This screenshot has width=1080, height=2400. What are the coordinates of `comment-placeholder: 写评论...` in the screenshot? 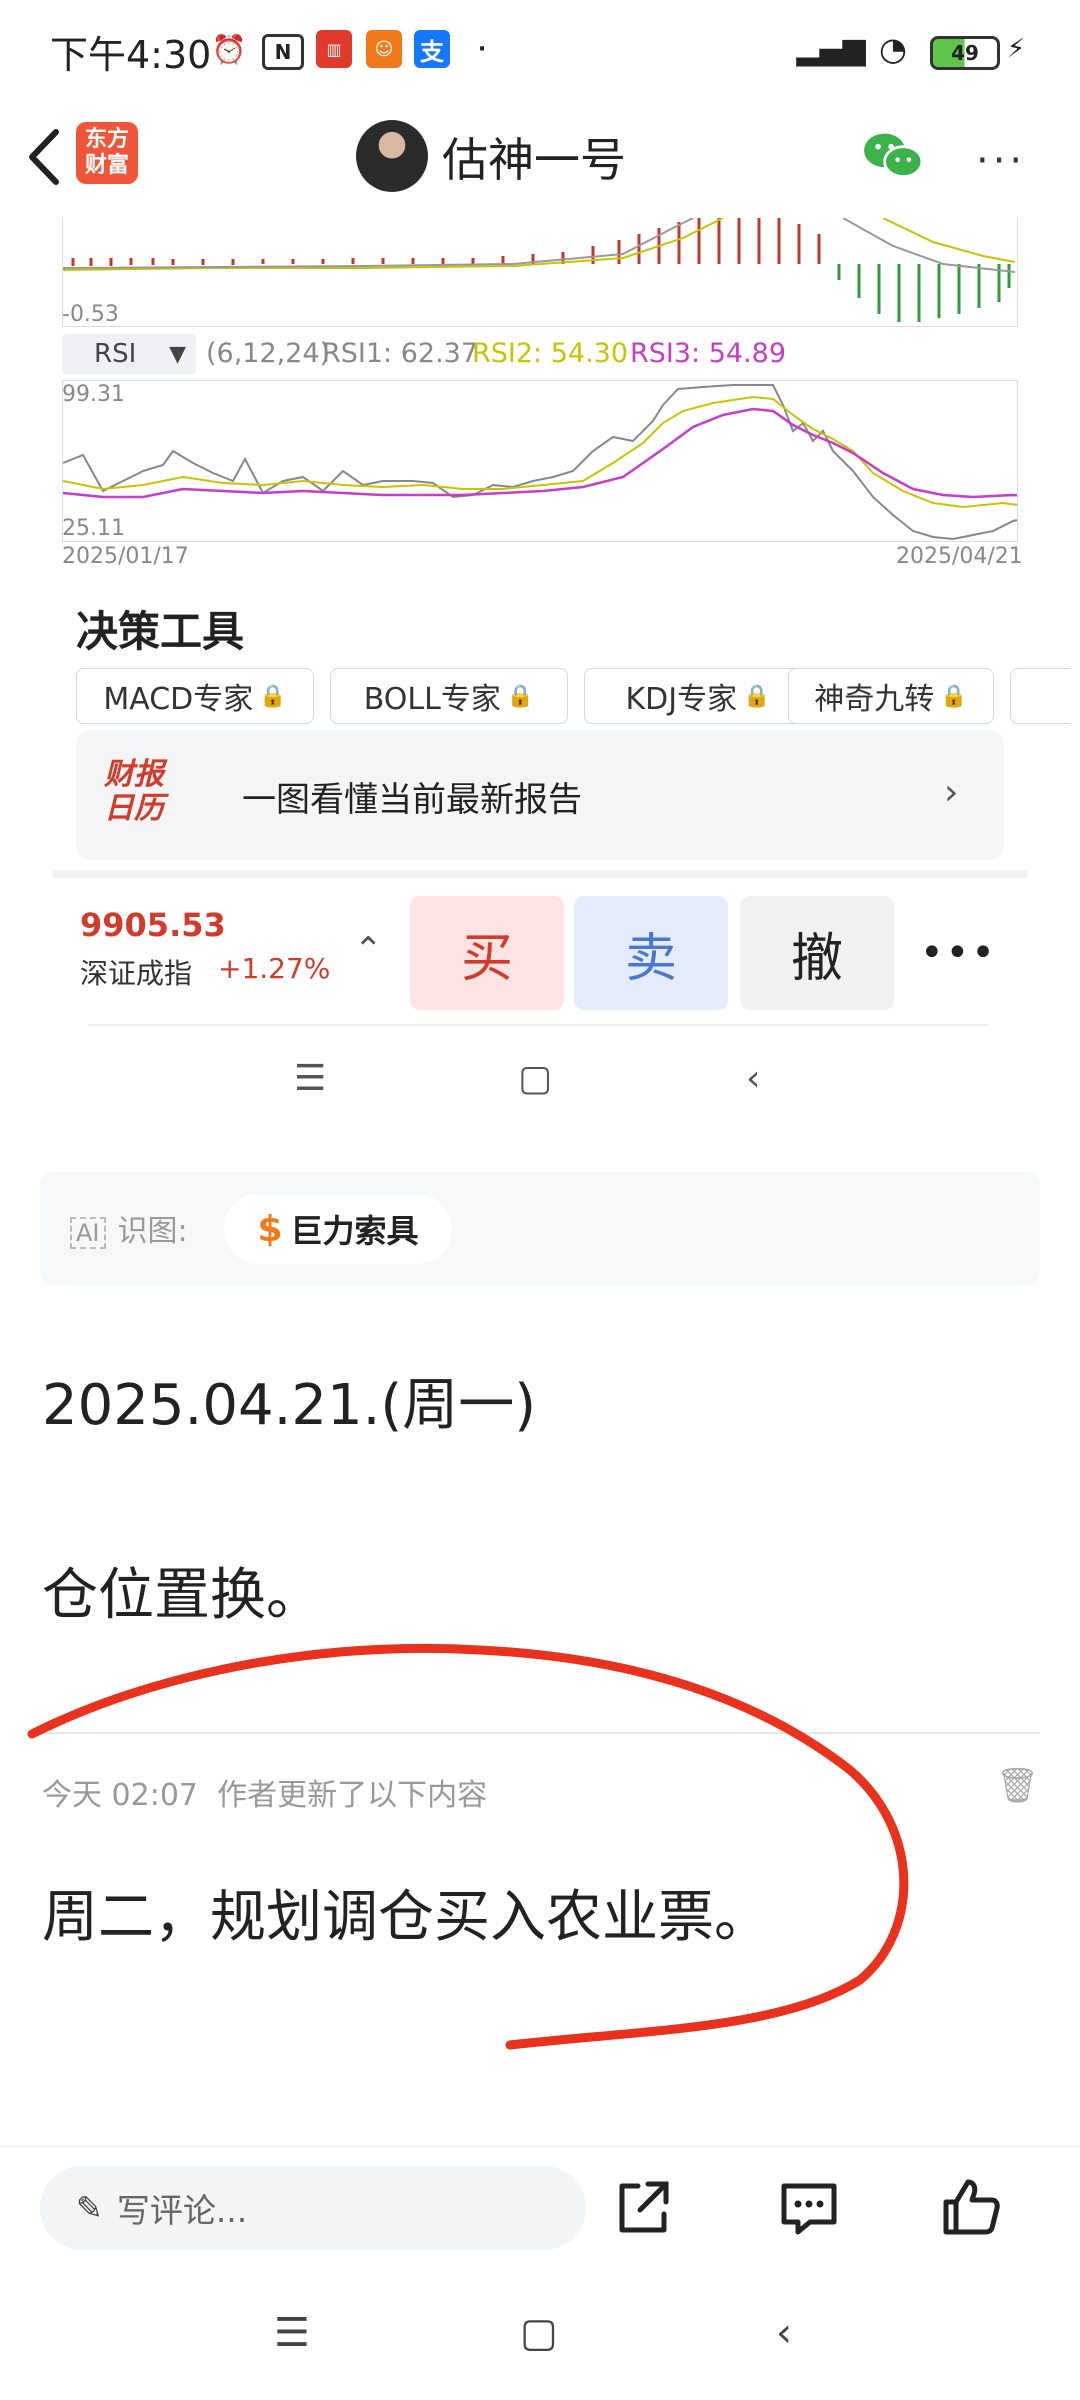 It's located at (182, 2210).